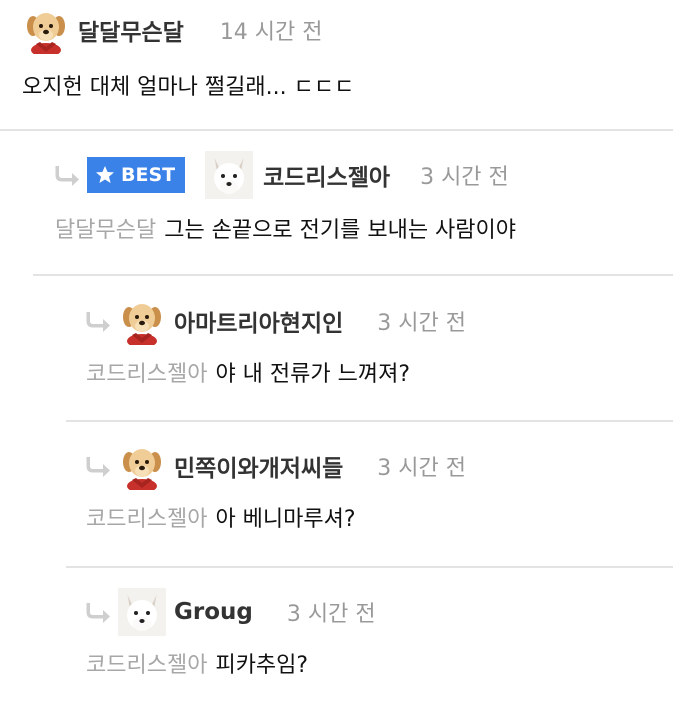  What do you see at coordinates (271, 32) in the screenshot?
I see `timestamp: 14 시간 전` at bounding box center [271, 32].